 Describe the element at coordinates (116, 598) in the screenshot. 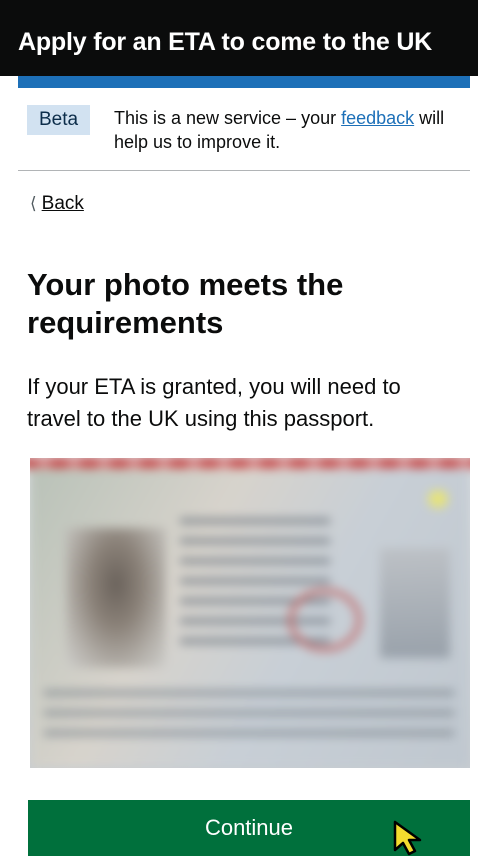

I see `passport-portrait` at that location.